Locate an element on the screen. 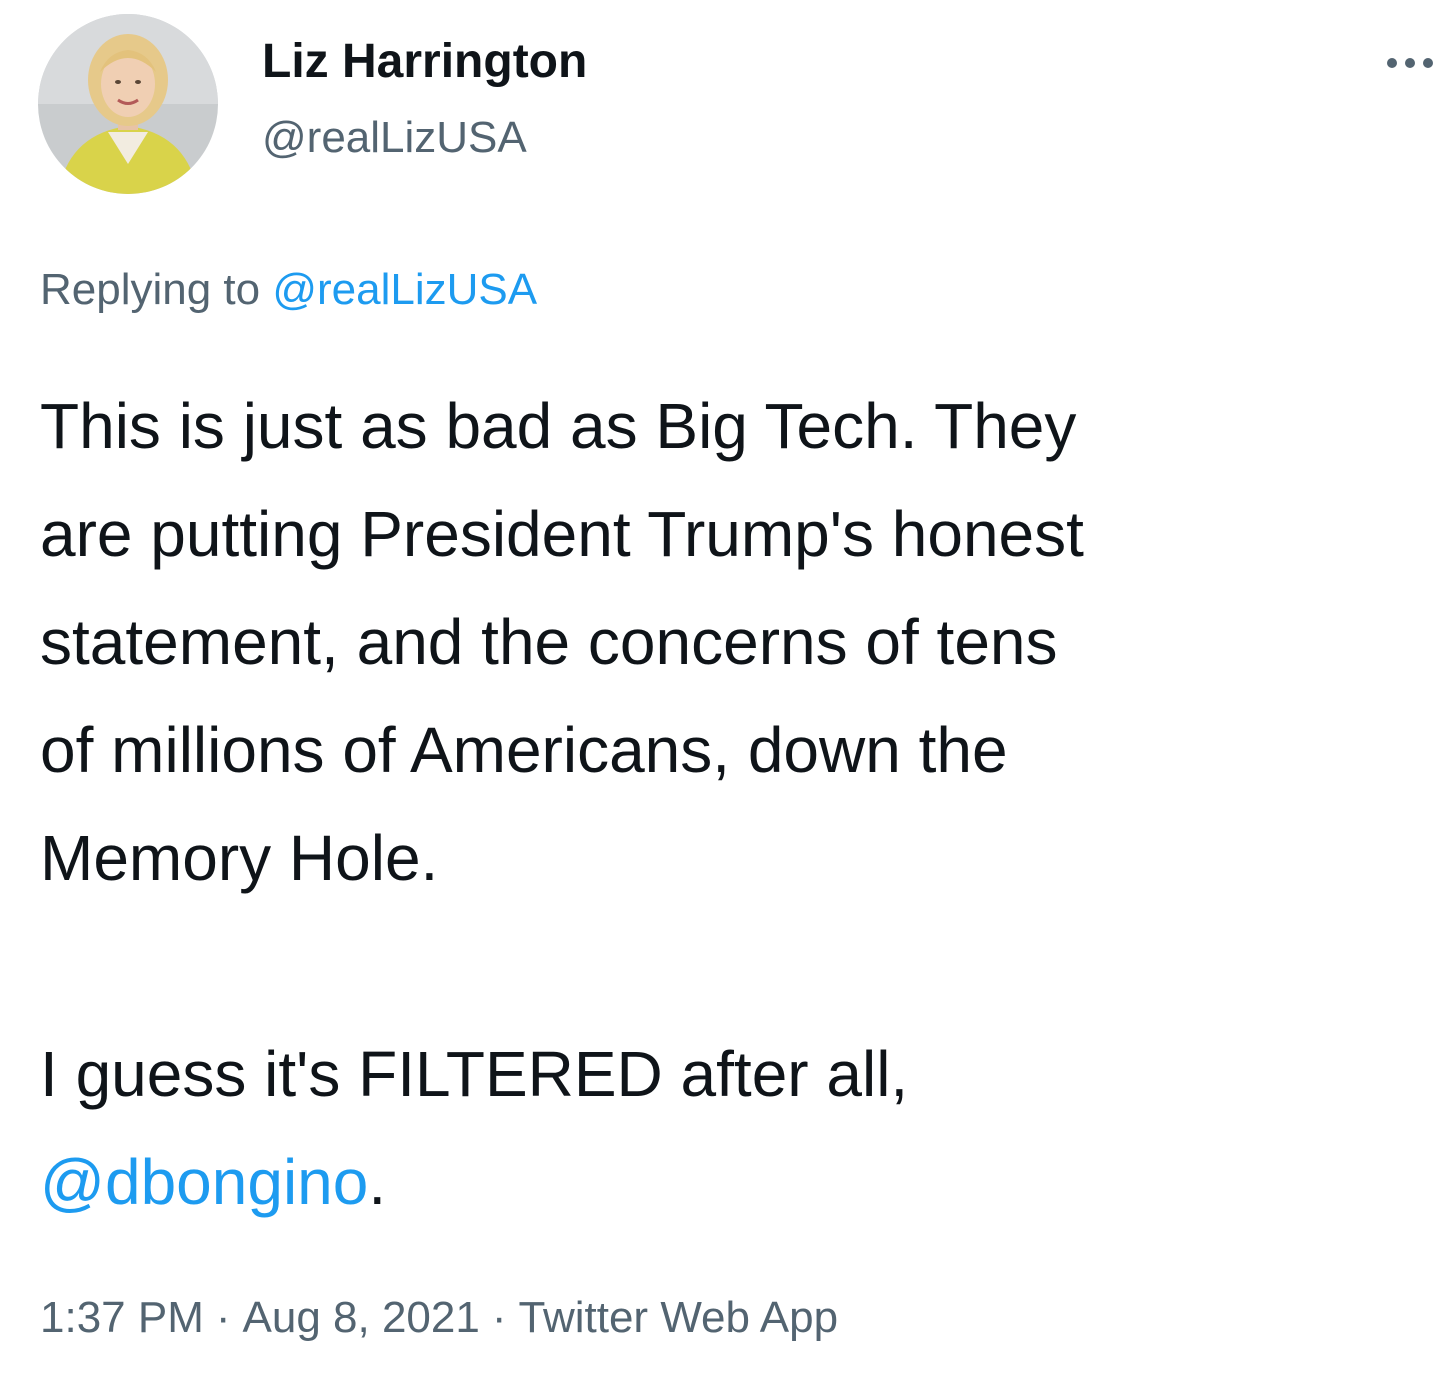 The height and width of the screenshot is (1384, 1456). more-options-button is located at coordinates (1415, 63).